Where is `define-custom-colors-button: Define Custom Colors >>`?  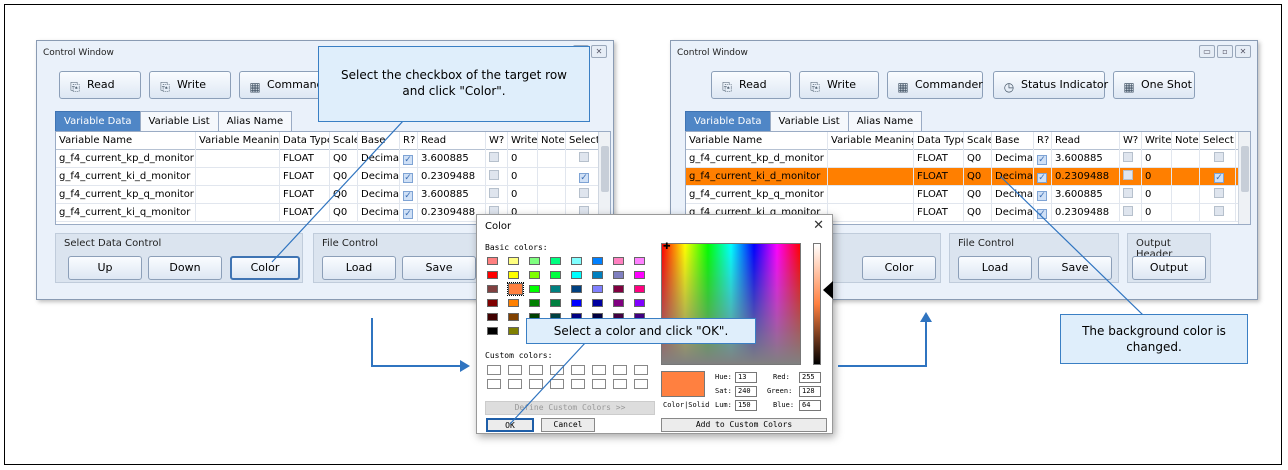
define-custom-colors-button: Define Custom Colors >> is located at coordinates (570, 408).